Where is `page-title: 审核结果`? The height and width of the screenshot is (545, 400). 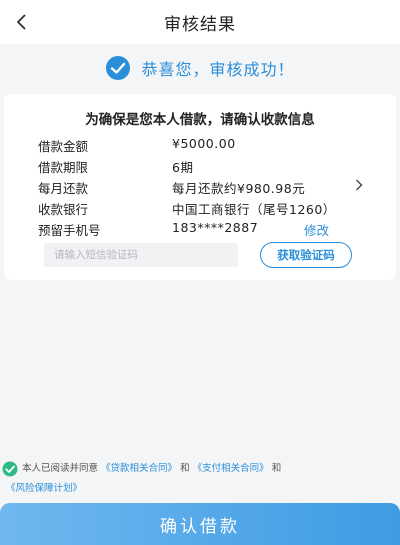 page-title: 审核结果 is located at coordinates (200, 24).